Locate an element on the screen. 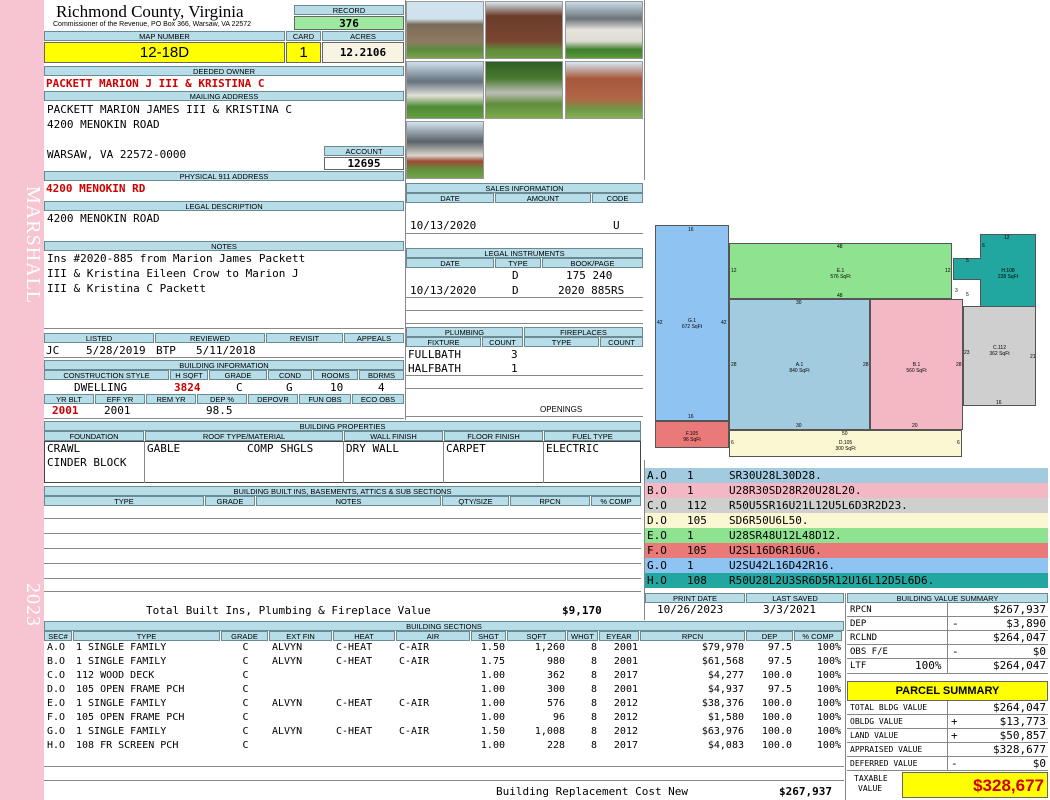 The width and height of the screenshot is (1050, 800). account-value: 12695 is located at coordinates (364, 163).